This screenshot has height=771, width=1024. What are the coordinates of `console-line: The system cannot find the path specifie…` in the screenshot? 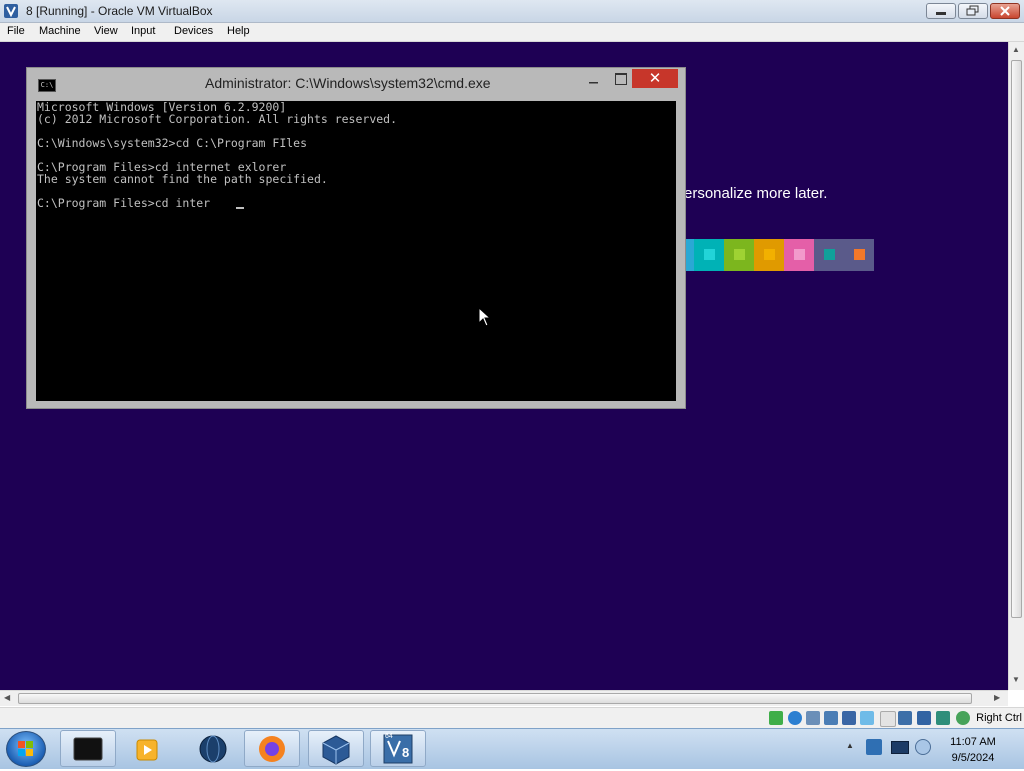 It's located at (182, 179).